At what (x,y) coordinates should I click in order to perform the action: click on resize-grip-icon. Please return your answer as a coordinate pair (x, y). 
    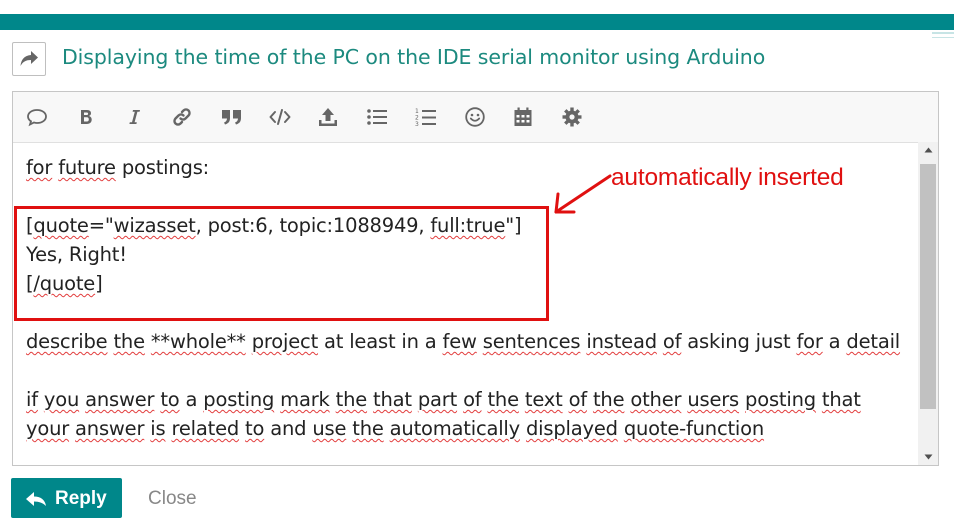
    Looking at the image, I should click on (943, 36).